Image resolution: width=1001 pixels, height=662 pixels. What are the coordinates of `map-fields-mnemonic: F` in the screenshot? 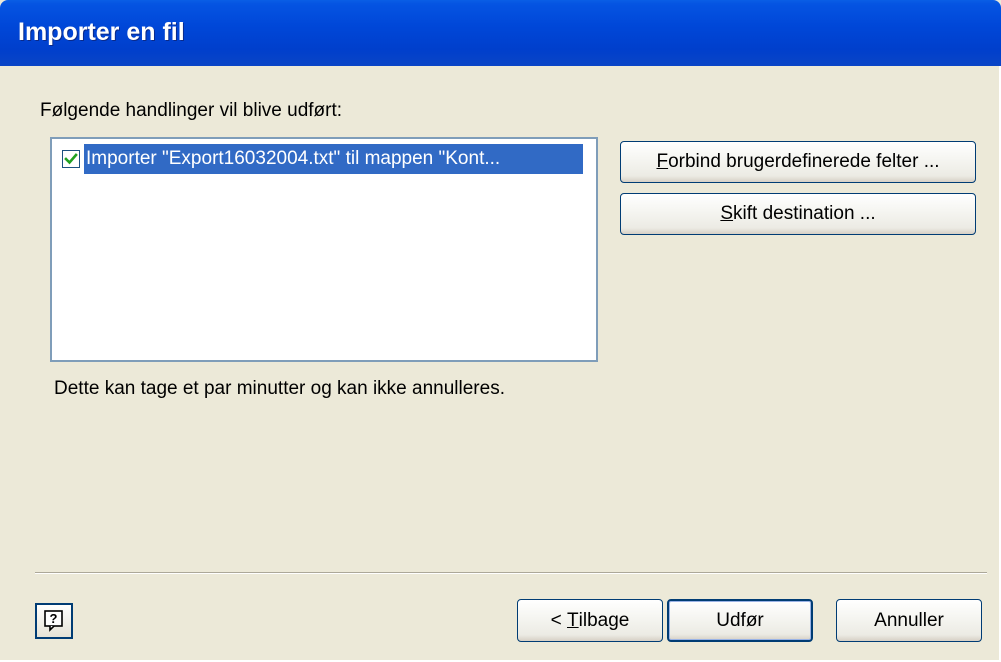 It's located at (662, 161).